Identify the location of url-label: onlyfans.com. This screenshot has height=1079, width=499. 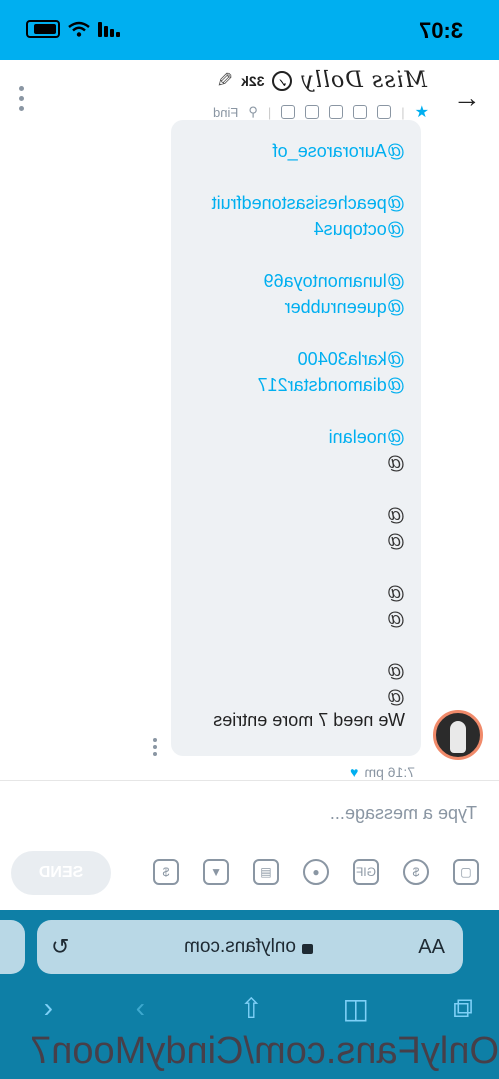
(240, 946).